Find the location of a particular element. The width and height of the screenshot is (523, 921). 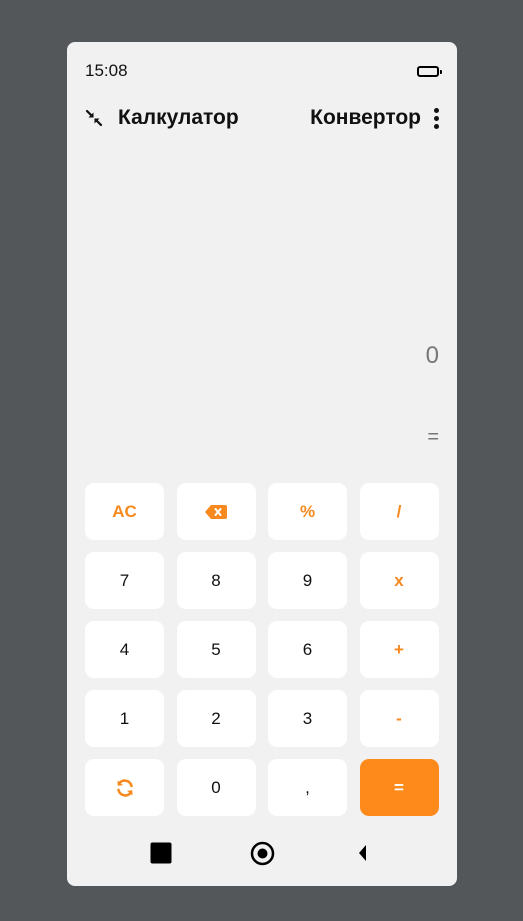

recents-button is located at coordinates (161, 853).